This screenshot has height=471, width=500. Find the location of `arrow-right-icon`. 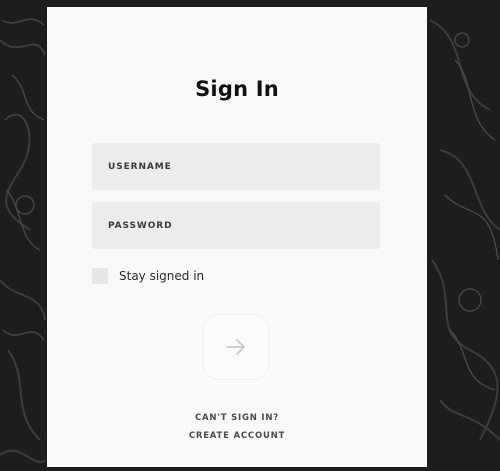

arrow-right-icon is located at coordinates (235, 347).